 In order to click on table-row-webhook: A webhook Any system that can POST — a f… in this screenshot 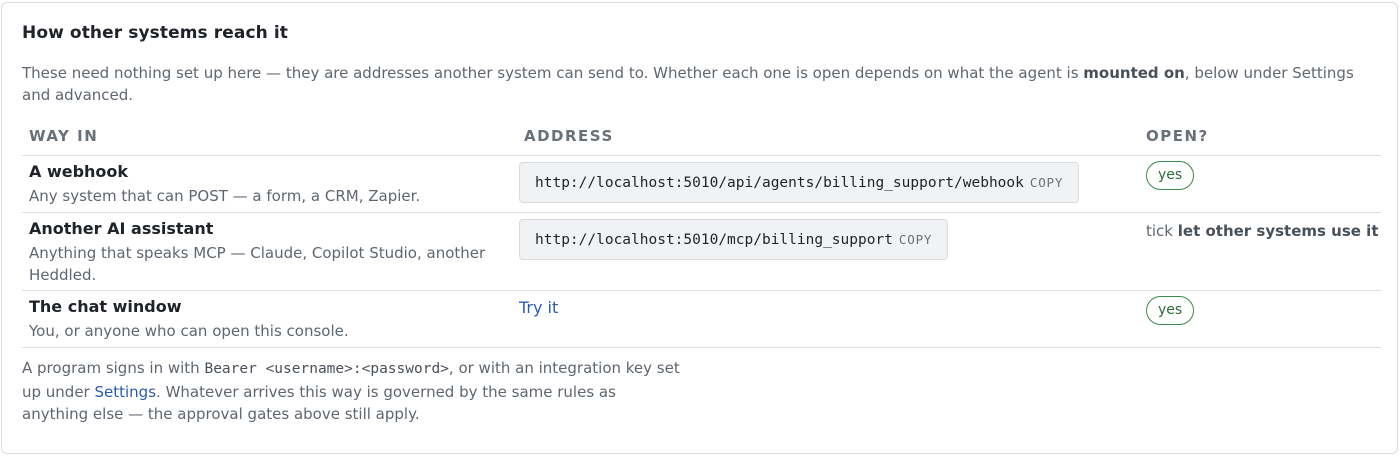, I will do `click(701, 184)`.